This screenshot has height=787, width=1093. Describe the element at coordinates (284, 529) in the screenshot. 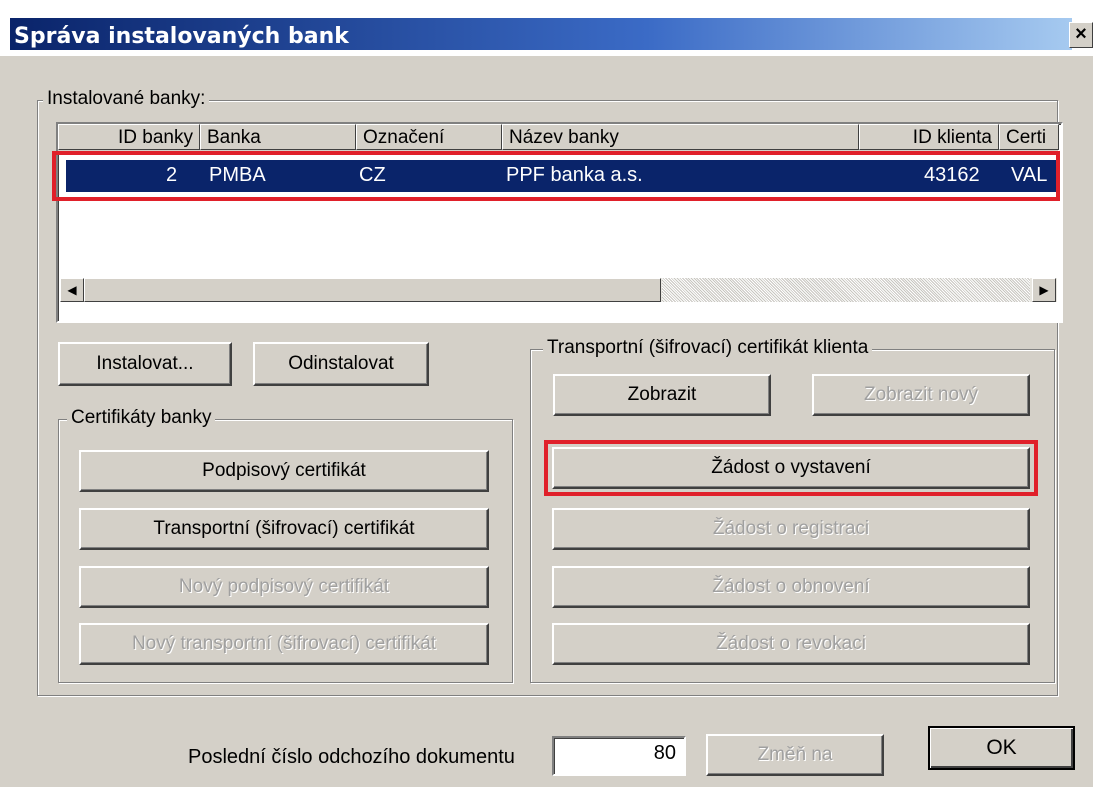

I see `transport-cert-button: Transportní (šifrovací) certifikát` at that location.